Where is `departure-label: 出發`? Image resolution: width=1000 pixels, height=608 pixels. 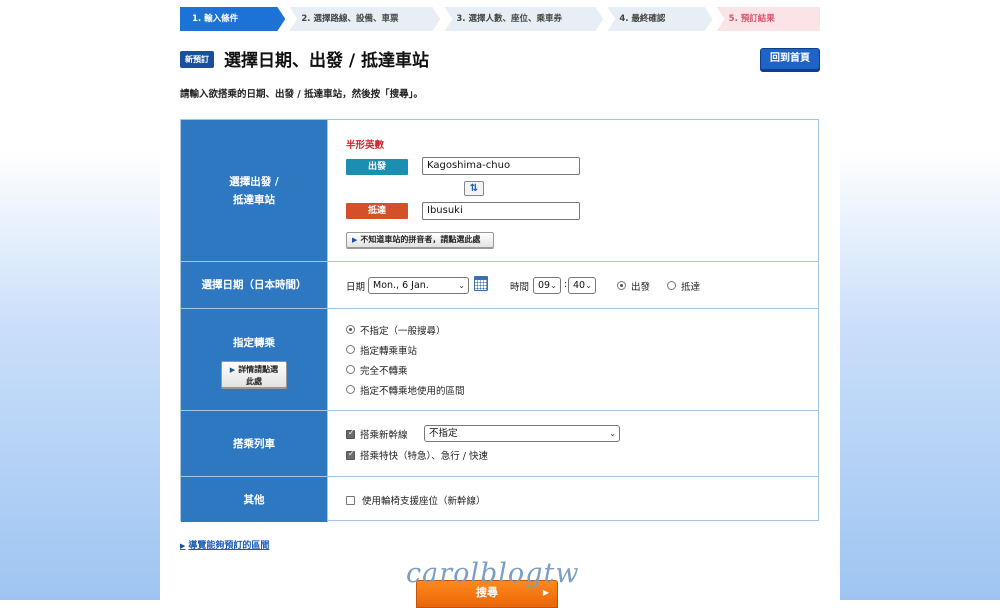 departure-label: 出發 is located at coordinates (377, 167).